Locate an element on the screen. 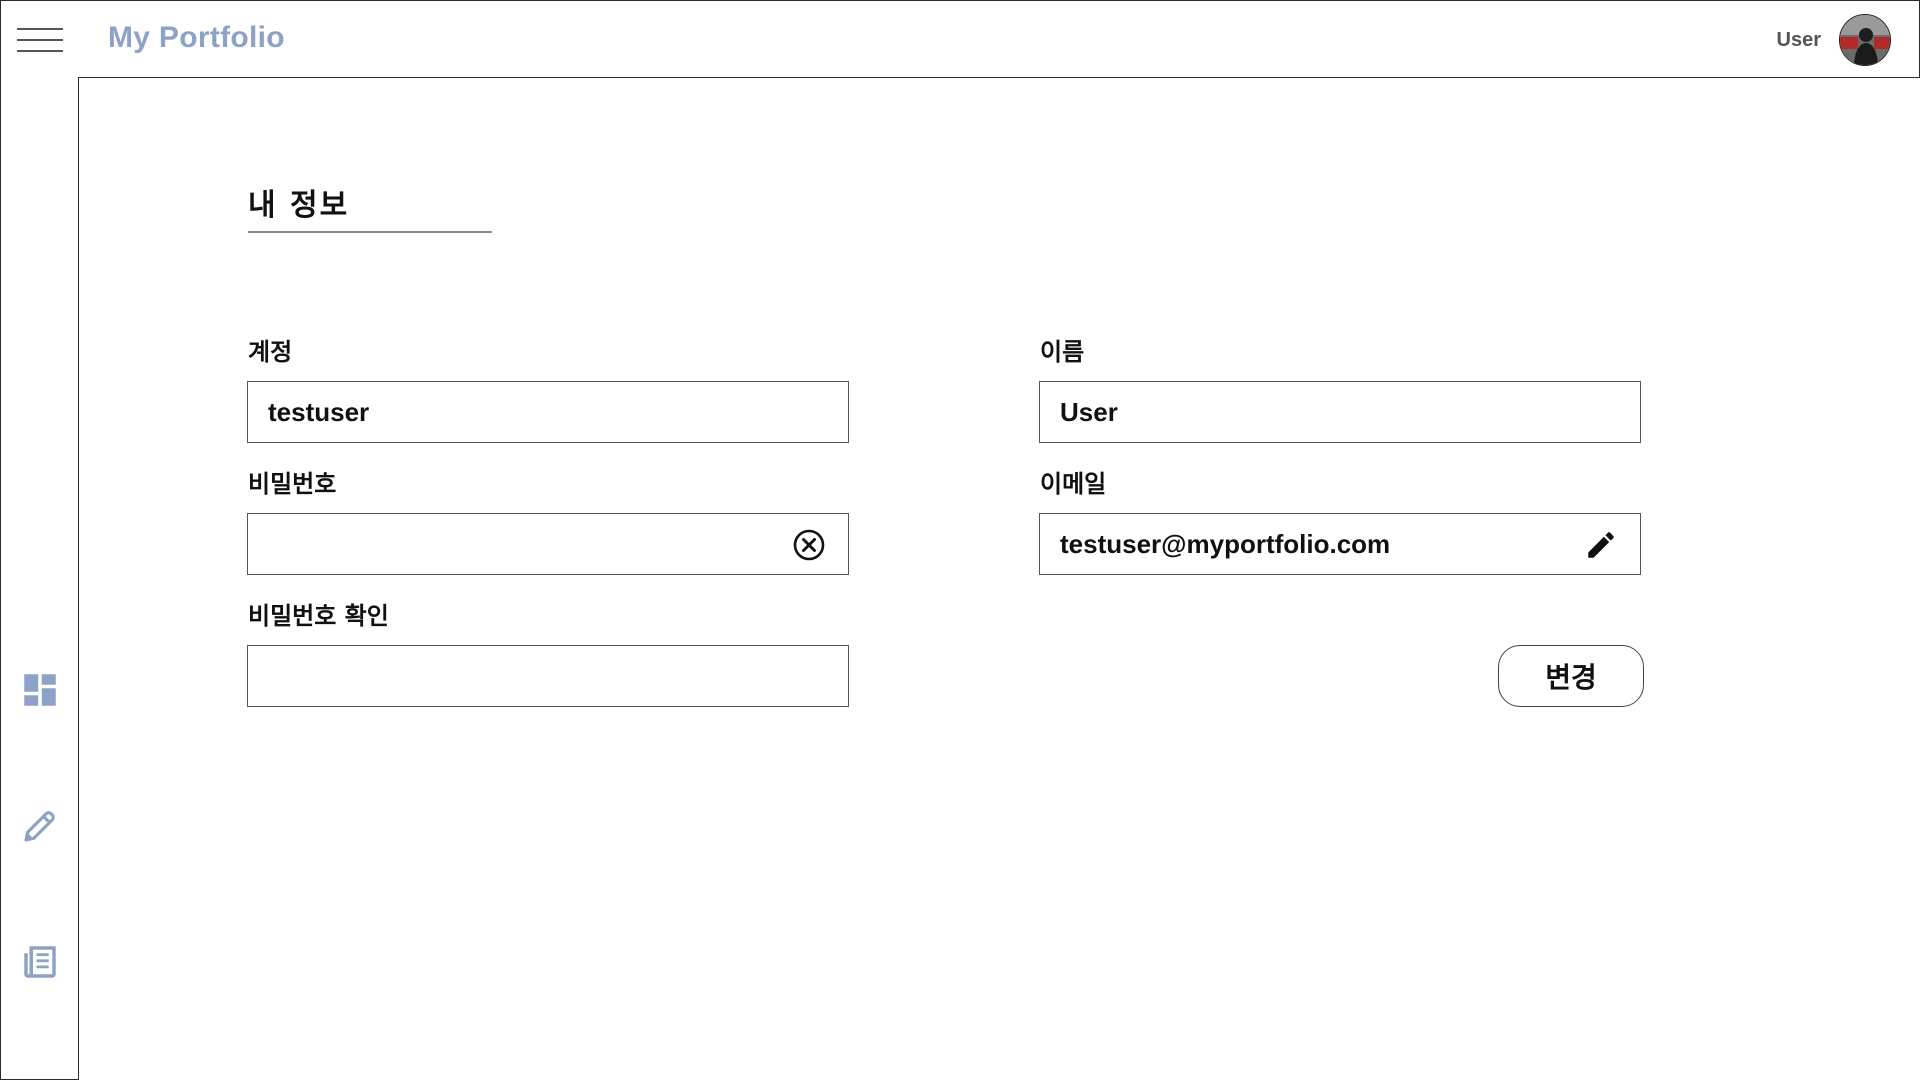 The width and height of the screenshot is (1920, 1080). password-confirm-field-box is located at coordinates (548, 676).